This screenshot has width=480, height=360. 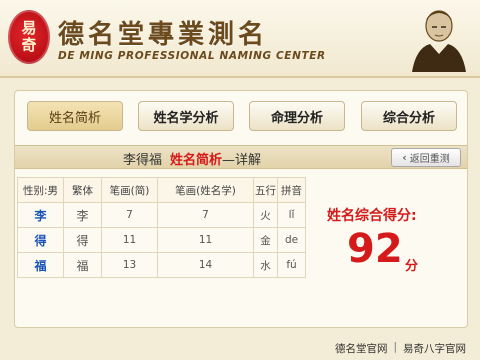 What do you see at coordinates (129, 265) in the screenshot?
I see `strokes-simple-cell: 13` at bounding box center [129, 265].